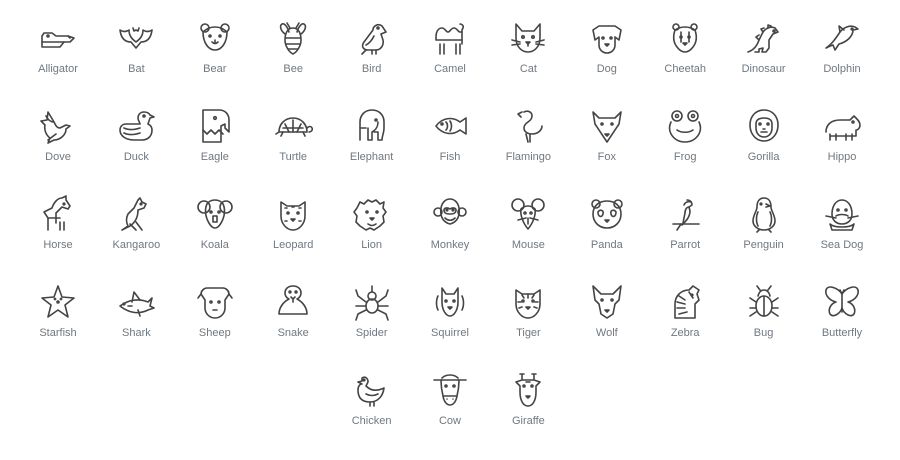  What do you see at coordinates (136, 302) in the screenshot?
I see `shark-icon` at bounding box center [136, 302].